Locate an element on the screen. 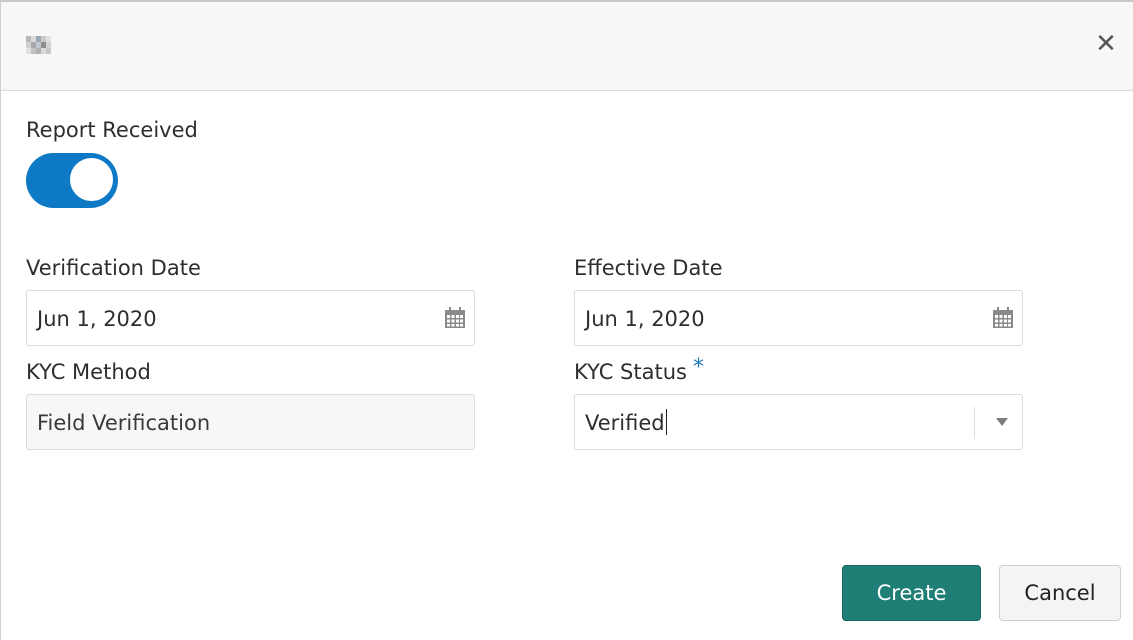  effective-date-label: Effective Date is located at coordinates (648, 268).